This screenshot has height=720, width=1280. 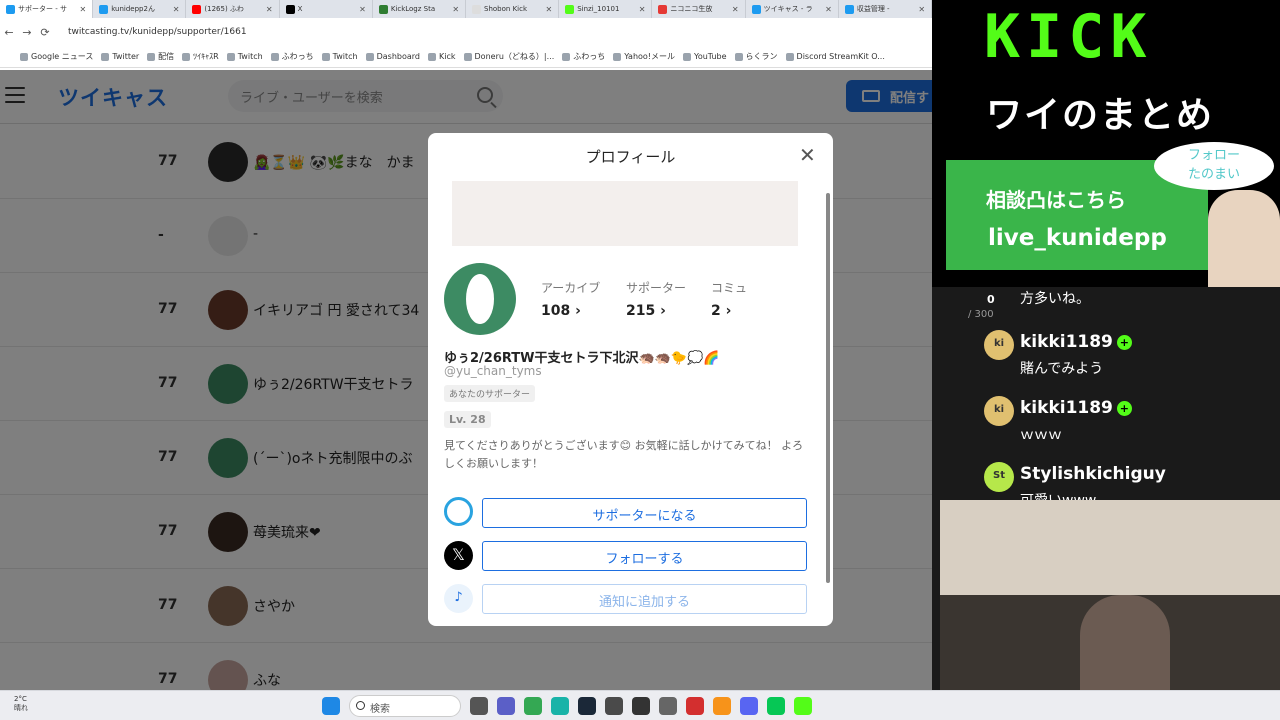 What do you see at coordinates (442, 56) in the screenshot?
I see `bookmark-item: Kick` at bounding box center [442, 56].